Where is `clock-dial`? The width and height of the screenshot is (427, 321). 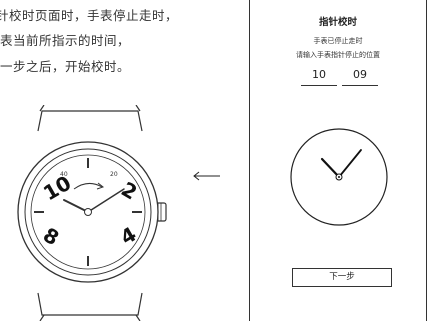 clock-dial is located at coordinates (339, 177).